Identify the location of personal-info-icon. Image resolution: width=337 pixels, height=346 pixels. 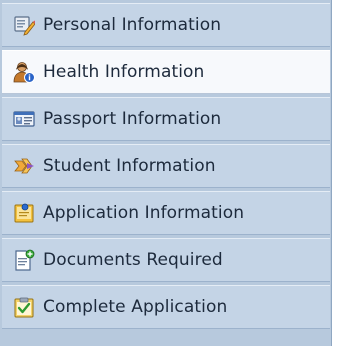
(24, 25).